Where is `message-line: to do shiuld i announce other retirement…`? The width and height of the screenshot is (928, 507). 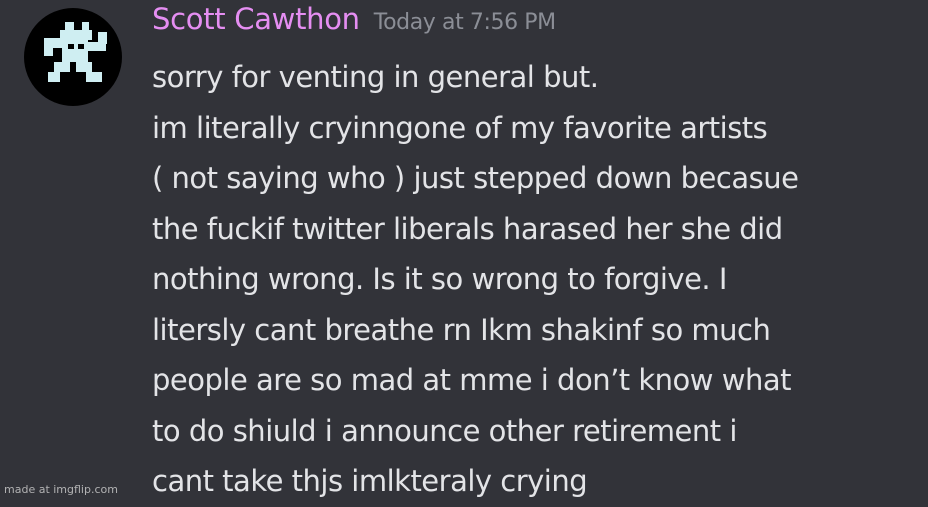 message-line: to do shiuld i announce other retirement… is located at coordinates (444, 430).